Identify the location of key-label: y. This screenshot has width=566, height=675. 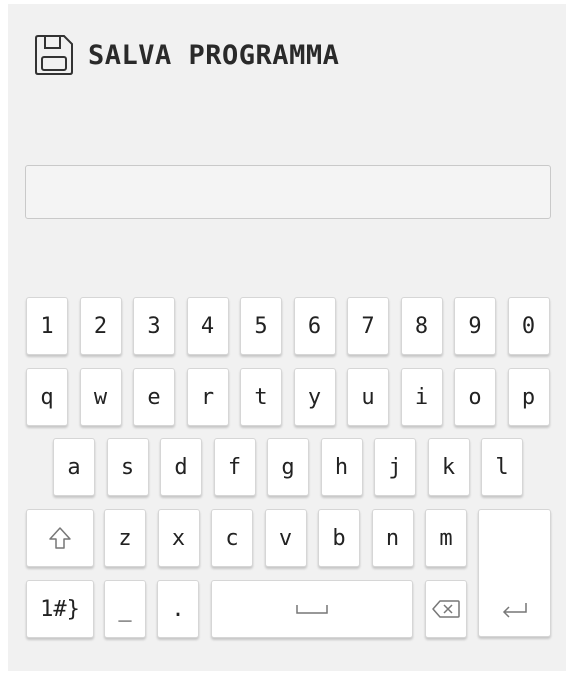
(314, 397).